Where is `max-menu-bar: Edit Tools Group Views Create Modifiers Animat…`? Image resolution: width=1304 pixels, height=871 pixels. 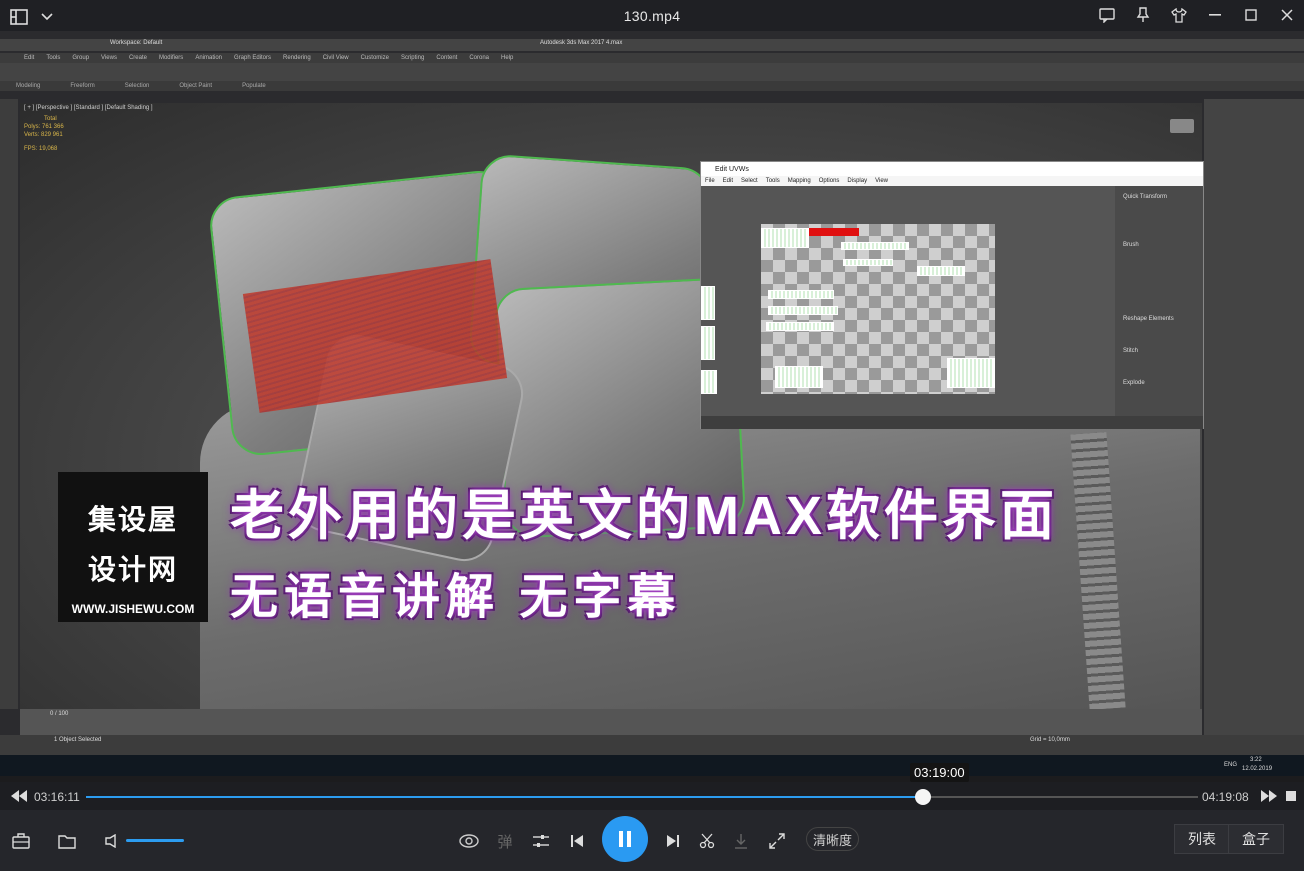 max-menu-bar: Edit Tools Group Views Create Modifiers Animat… is located at coordinates (652, 58).